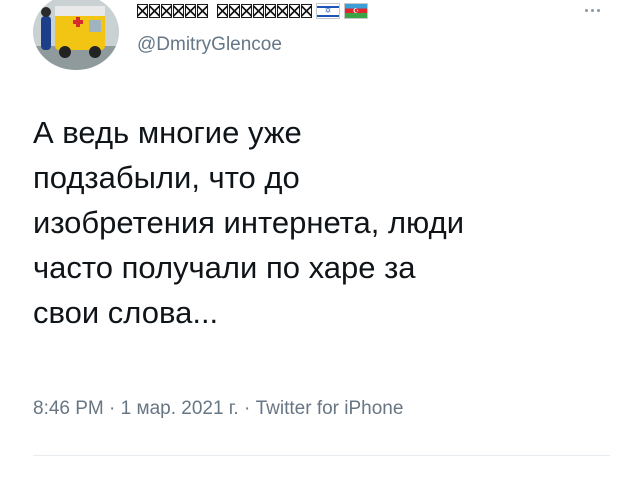  I want to click on israel-flag-icon: ✡, so click(328, 11).